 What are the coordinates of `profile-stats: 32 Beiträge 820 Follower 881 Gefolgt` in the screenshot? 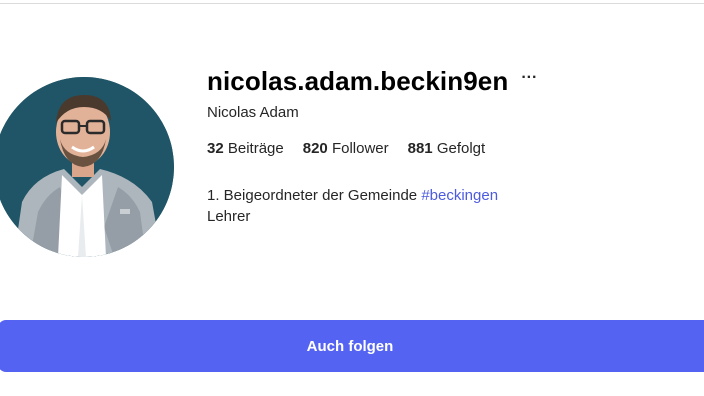 It's located at (355, 148).